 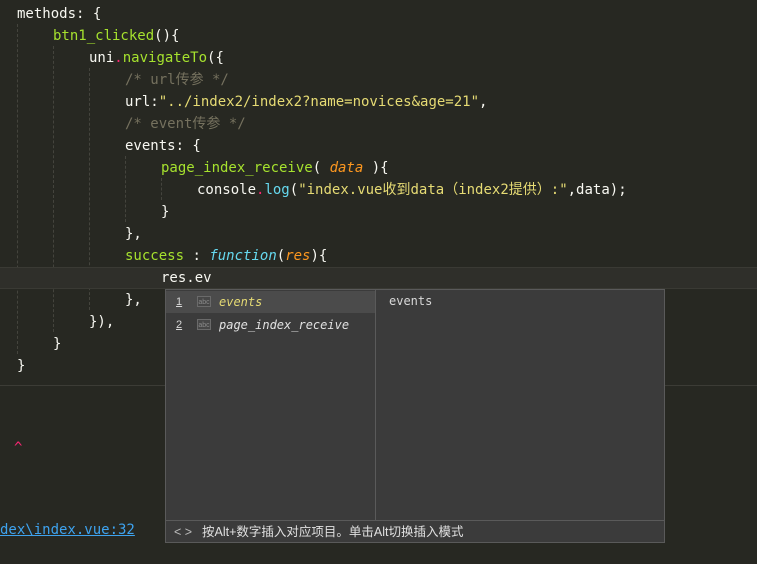 I want to click on file-link: dex\index.vue:32, so click(x=67, y=530).